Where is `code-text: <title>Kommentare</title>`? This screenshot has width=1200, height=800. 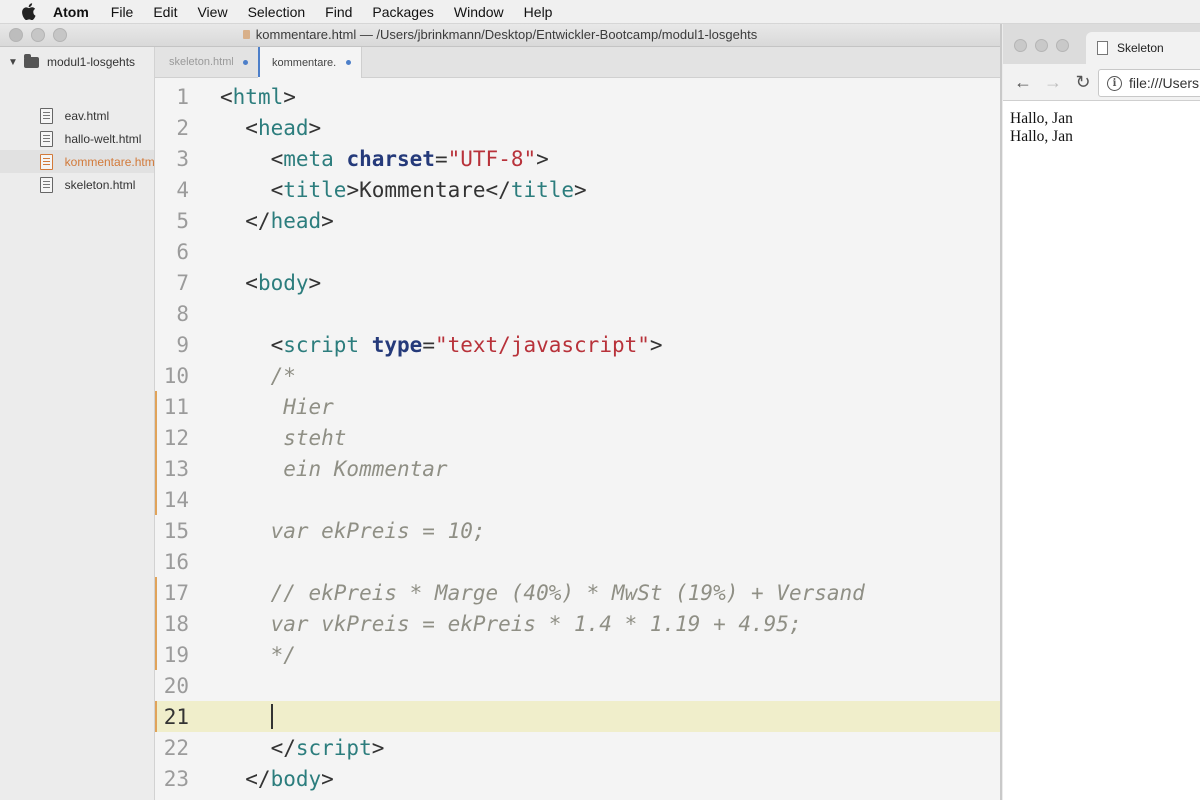 code-text: <title>Kommentare</title> is located at coordinates (403, 190).